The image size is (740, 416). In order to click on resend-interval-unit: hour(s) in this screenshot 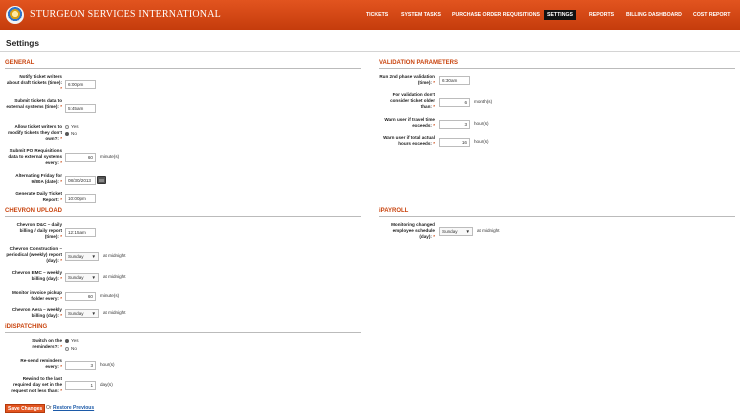, I will do `click(107, 364)`.